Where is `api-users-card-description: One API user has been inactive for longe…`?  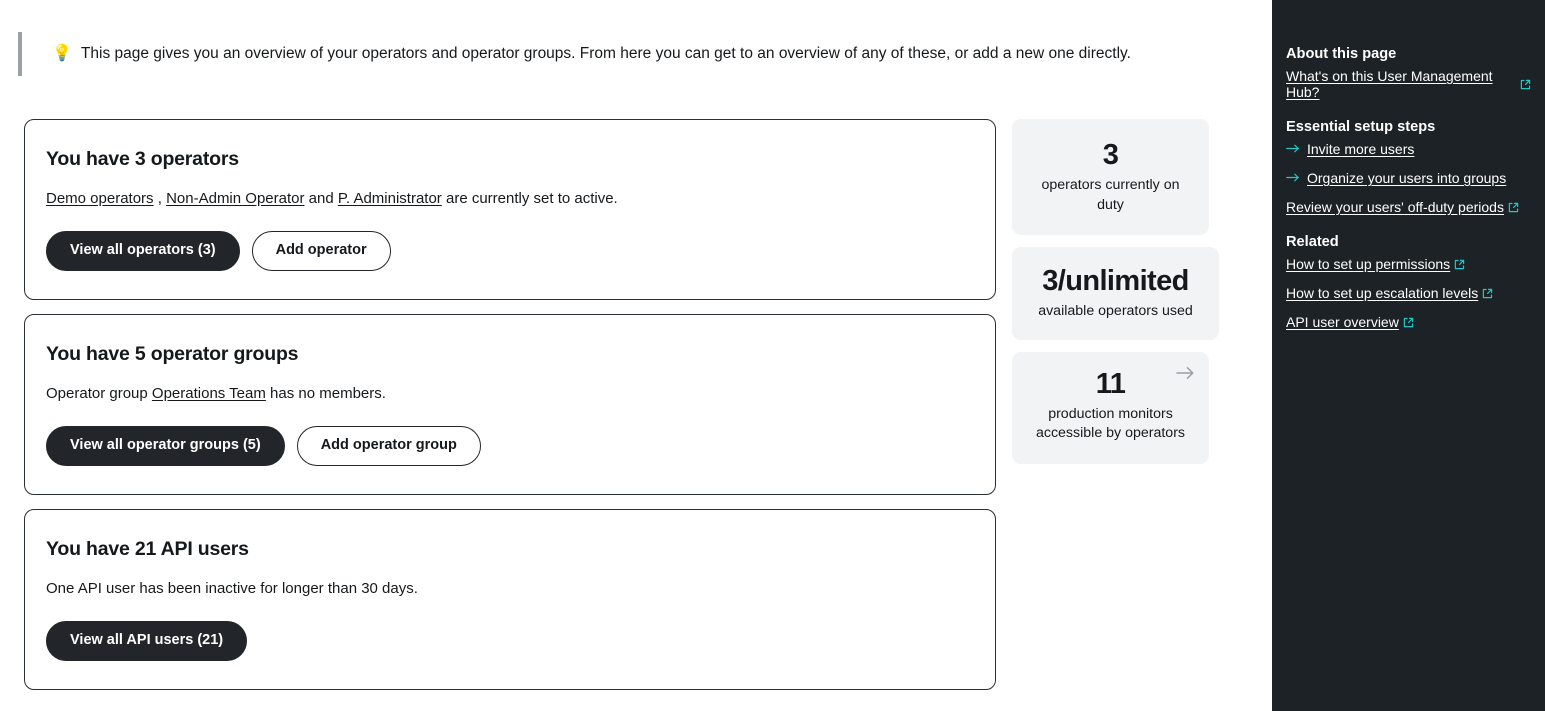
api-users-card-description: One API user has been inactive for longe… is located at coordinates (232, 588).